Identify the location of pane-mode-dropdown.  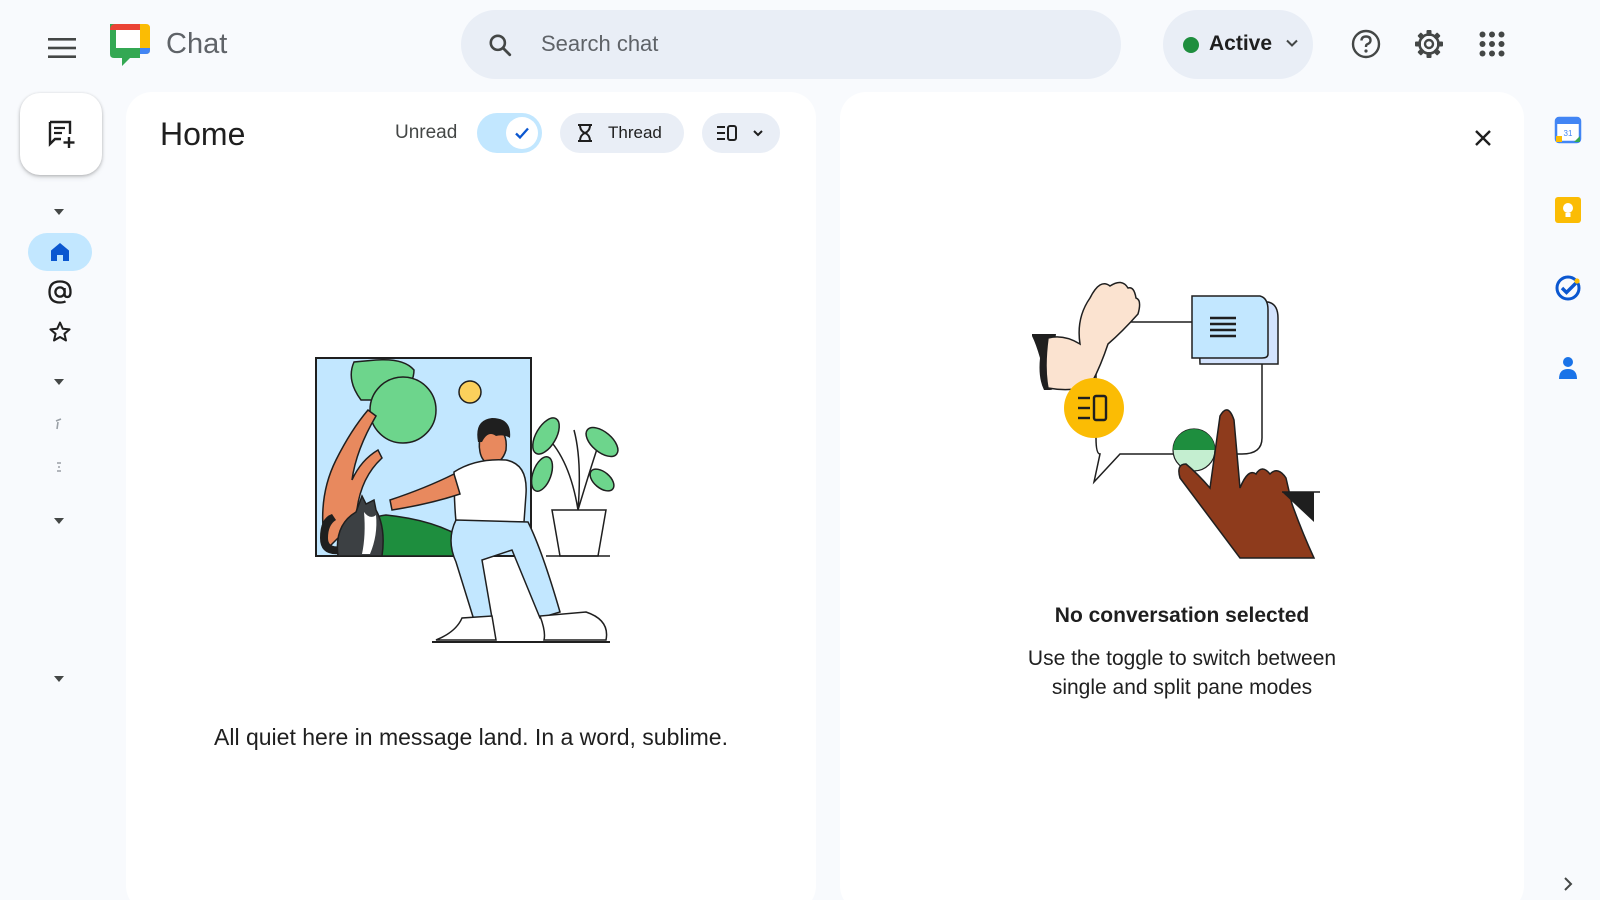
(741, 133).